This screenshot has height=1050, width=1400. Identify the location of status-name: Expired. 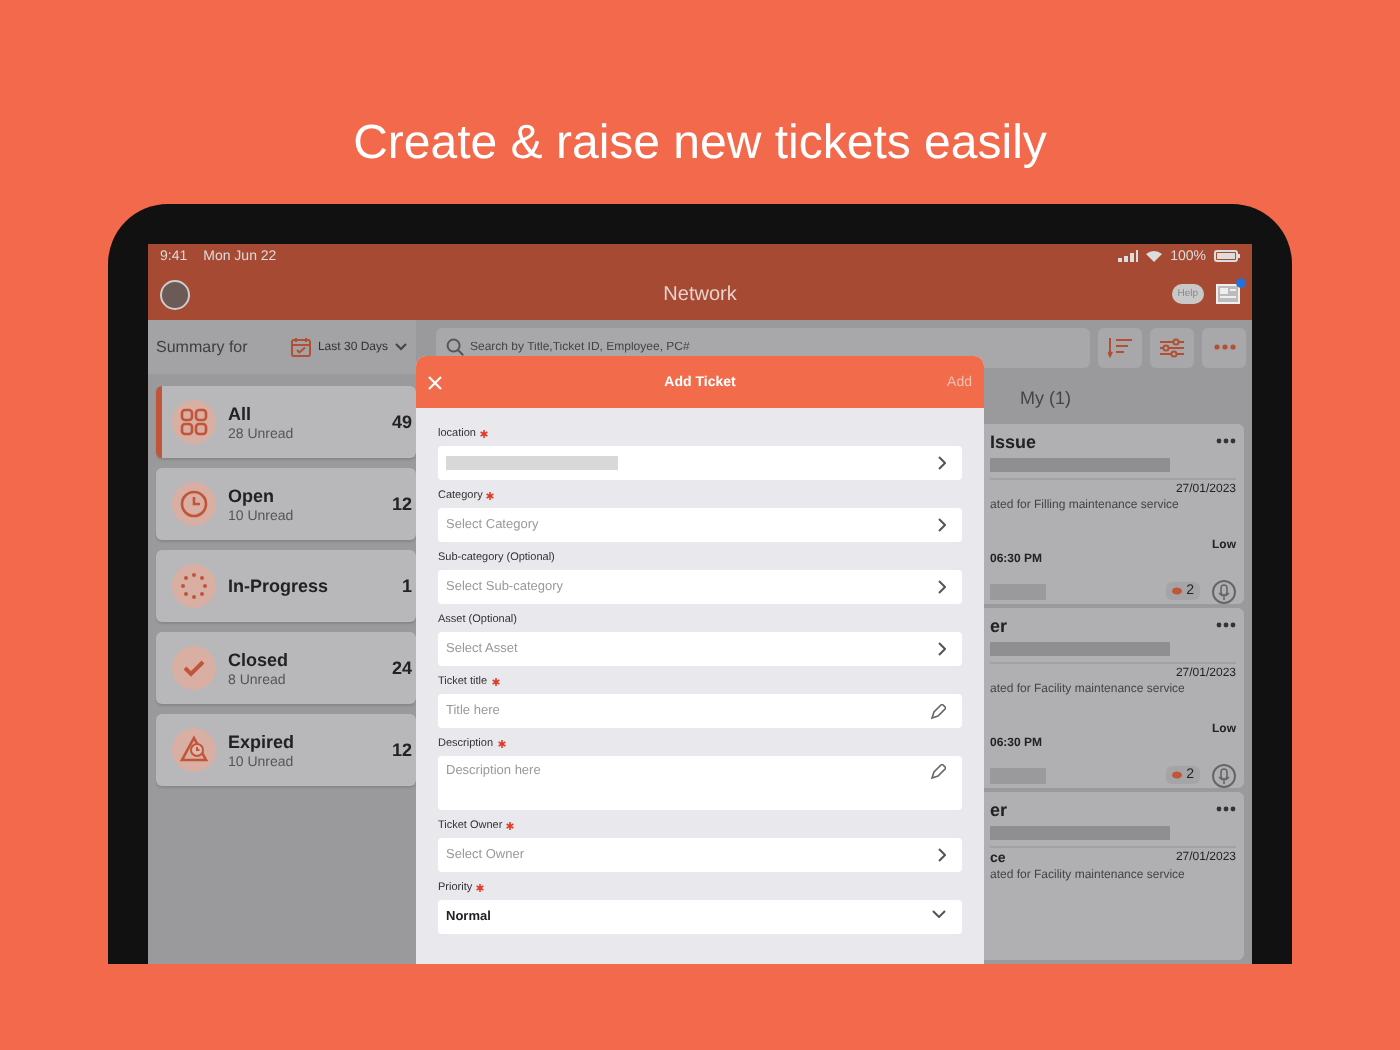
(262, 741).